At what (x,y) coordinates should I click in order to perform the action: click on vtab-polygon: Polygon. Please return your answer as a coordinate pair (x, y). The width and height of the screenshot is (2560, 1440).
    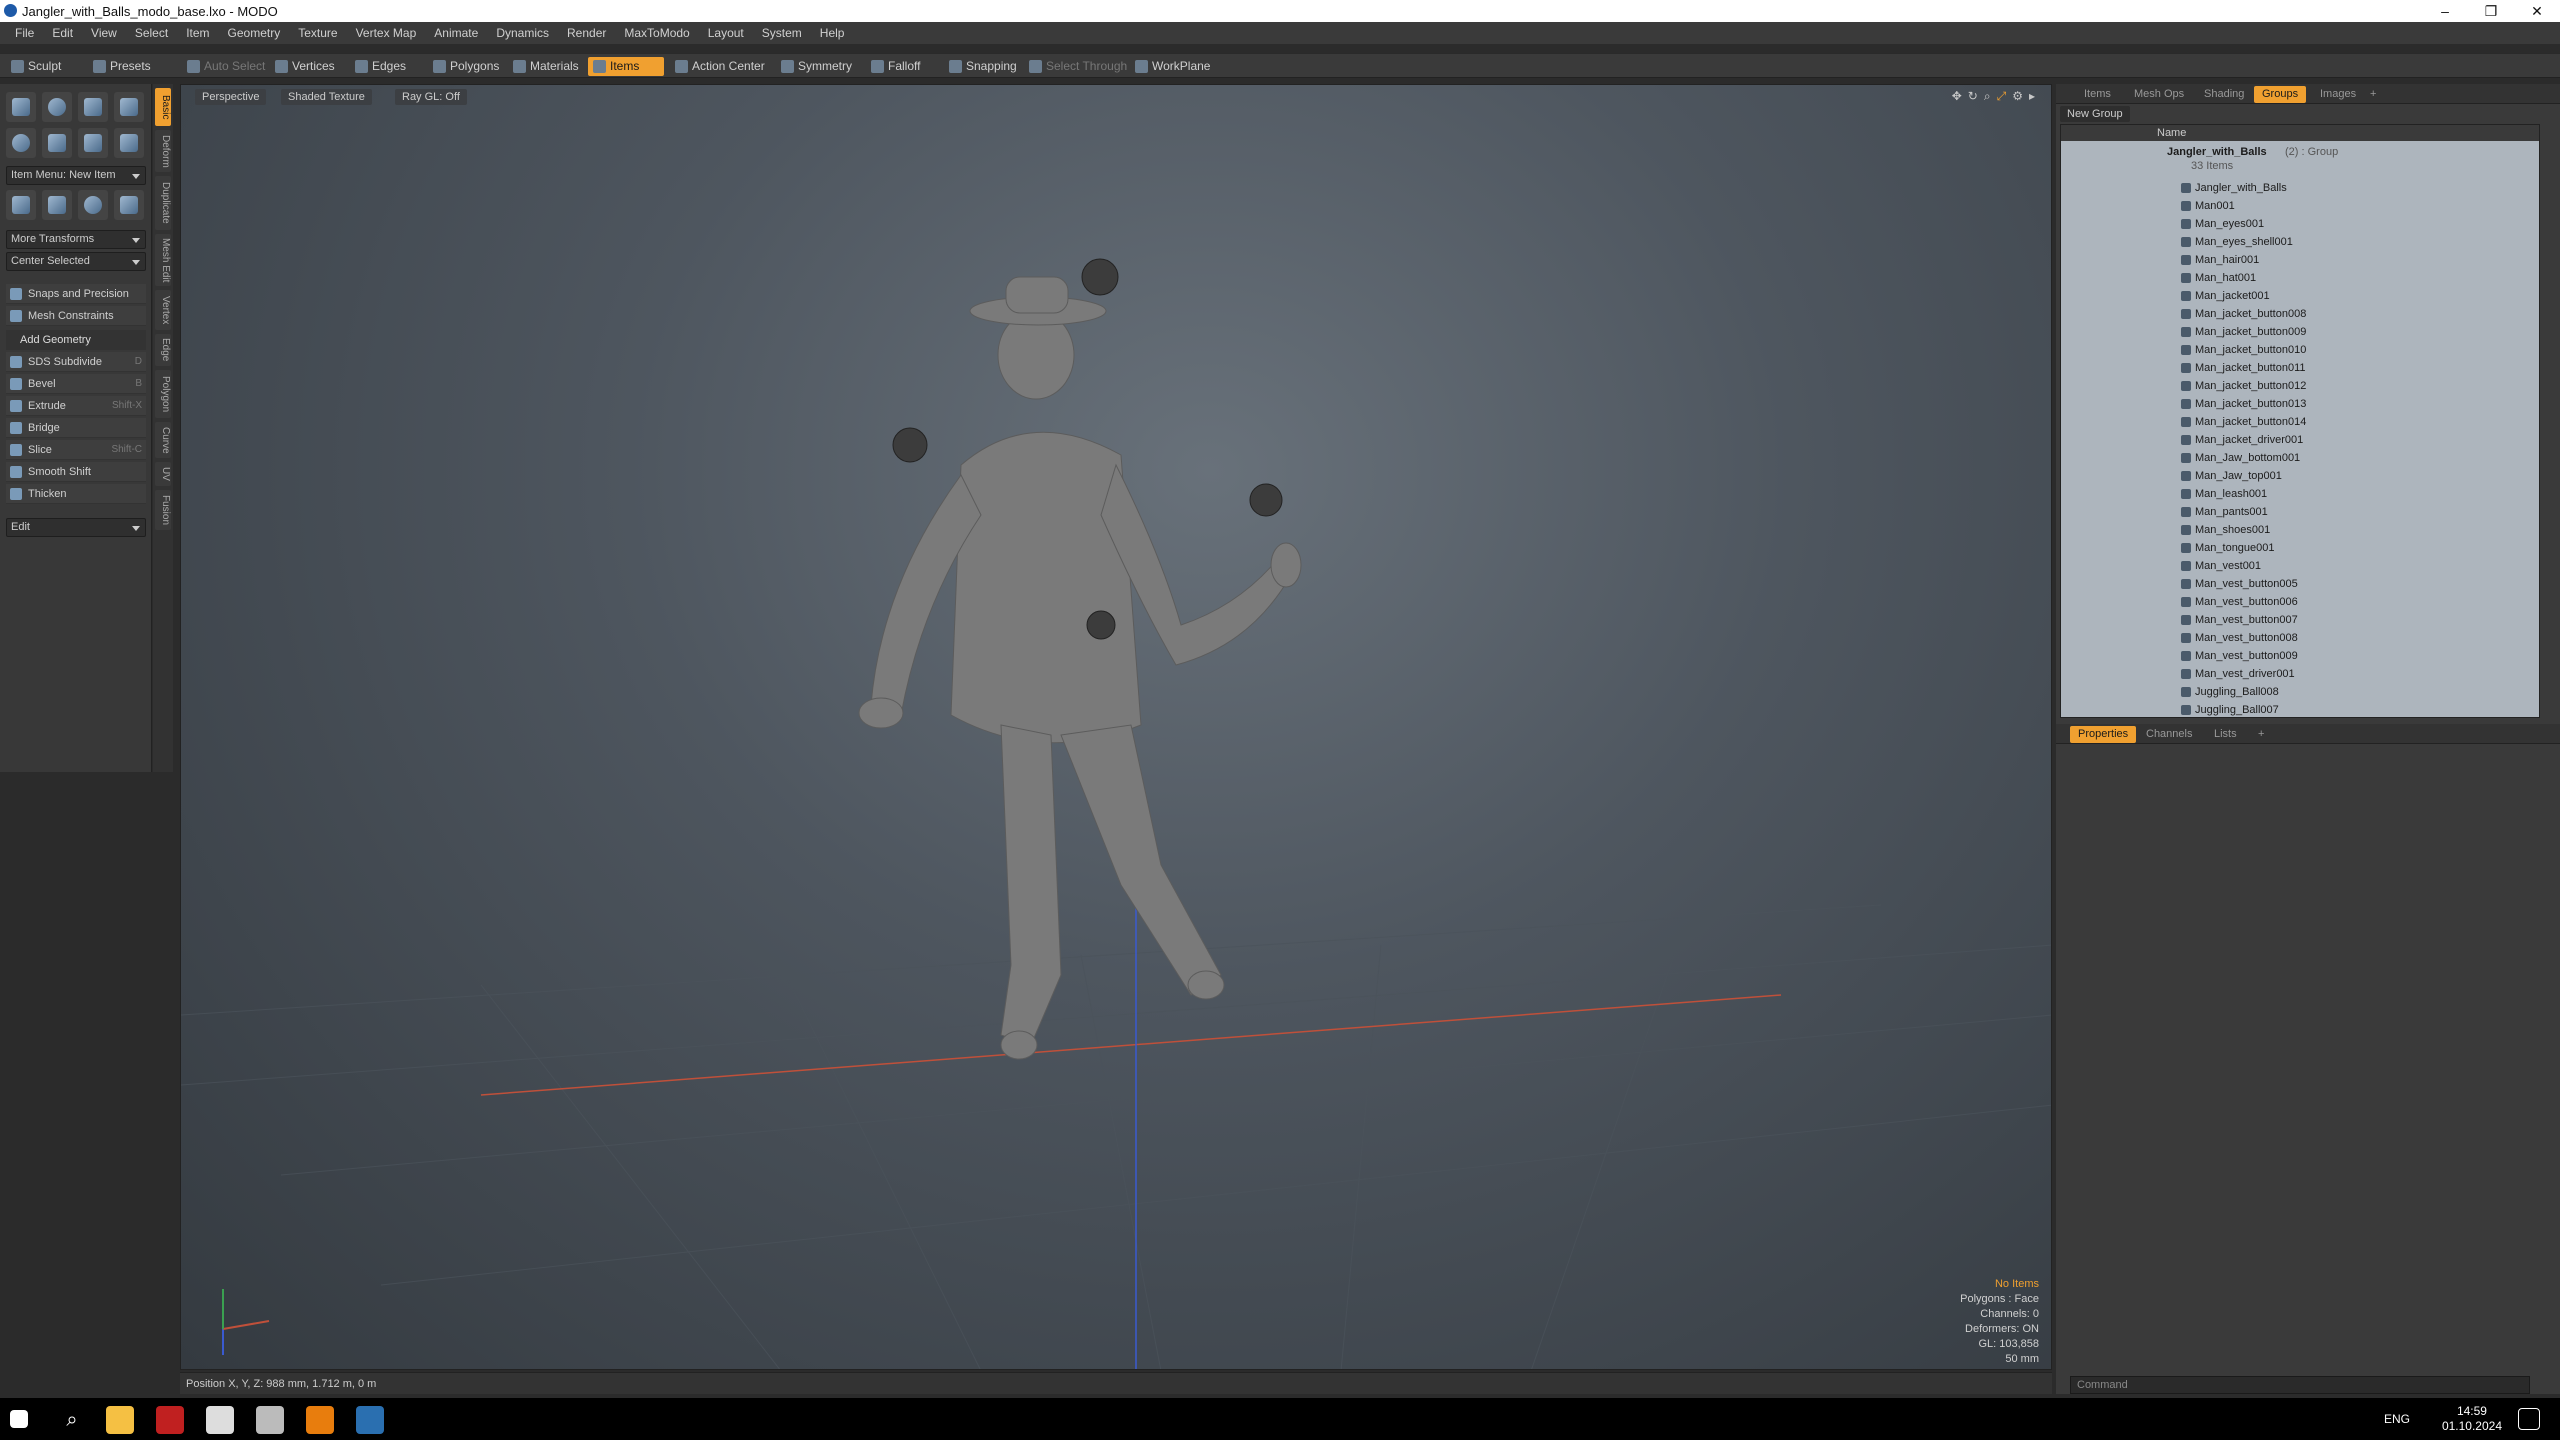
    Looking at the image, I should click on (163, 394).